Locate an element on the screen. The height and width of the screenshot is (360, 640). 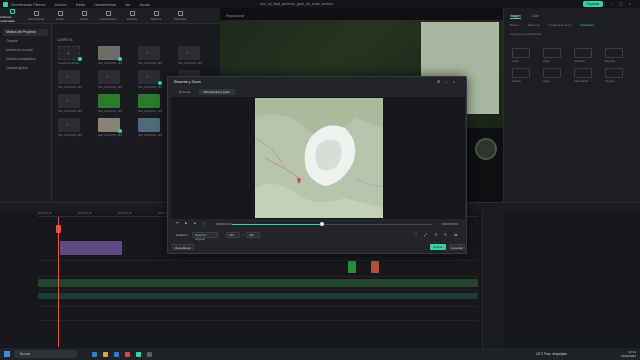
stop-icon: ■ is located at coordinates (195, 223).